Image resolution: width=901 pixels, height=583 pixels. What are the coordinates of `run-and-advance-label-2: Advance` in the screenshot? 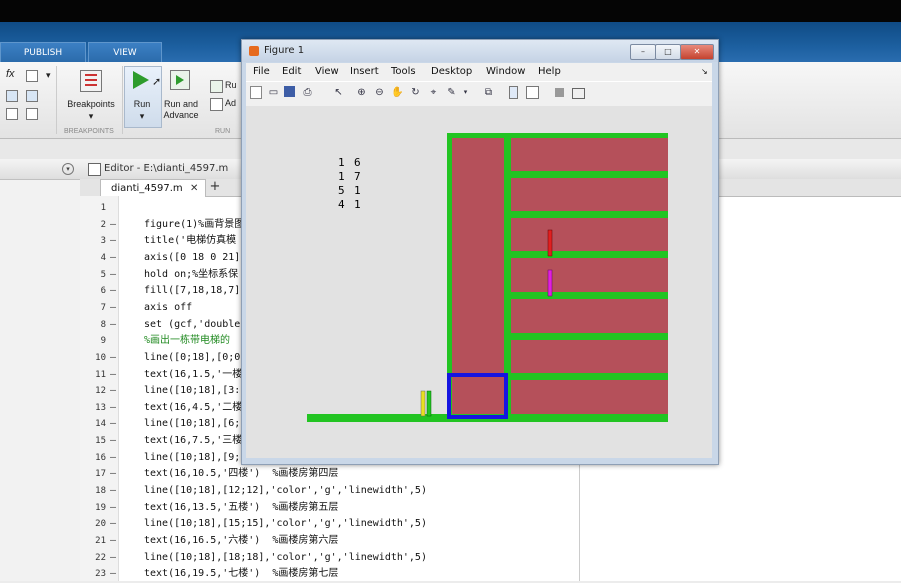 It's located at (181, 115).